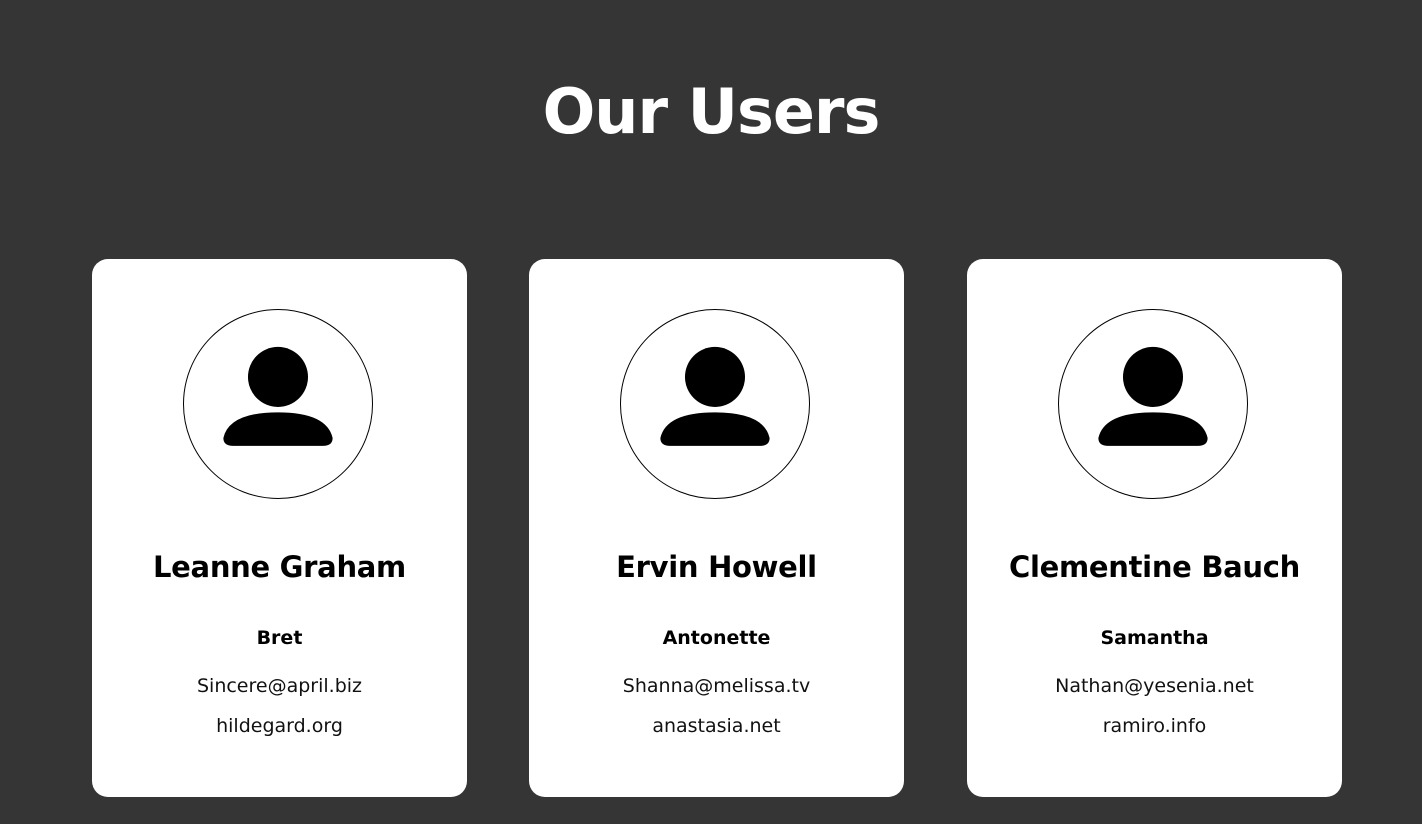 The image size is (1422, 824). What do you see at coordinates (279, 638) in the screenshot?
I see `user-username: Bret` at bounding box center [279, 638].